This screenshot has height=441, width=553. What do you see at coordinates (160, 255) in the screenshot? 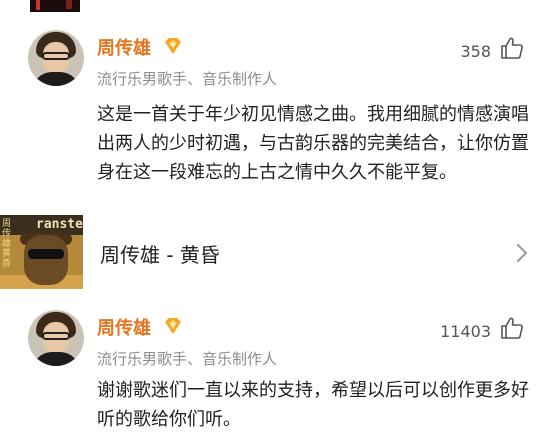
I see `song-title: 周传雄 - 黄昏` at bounding box center [160, 255].